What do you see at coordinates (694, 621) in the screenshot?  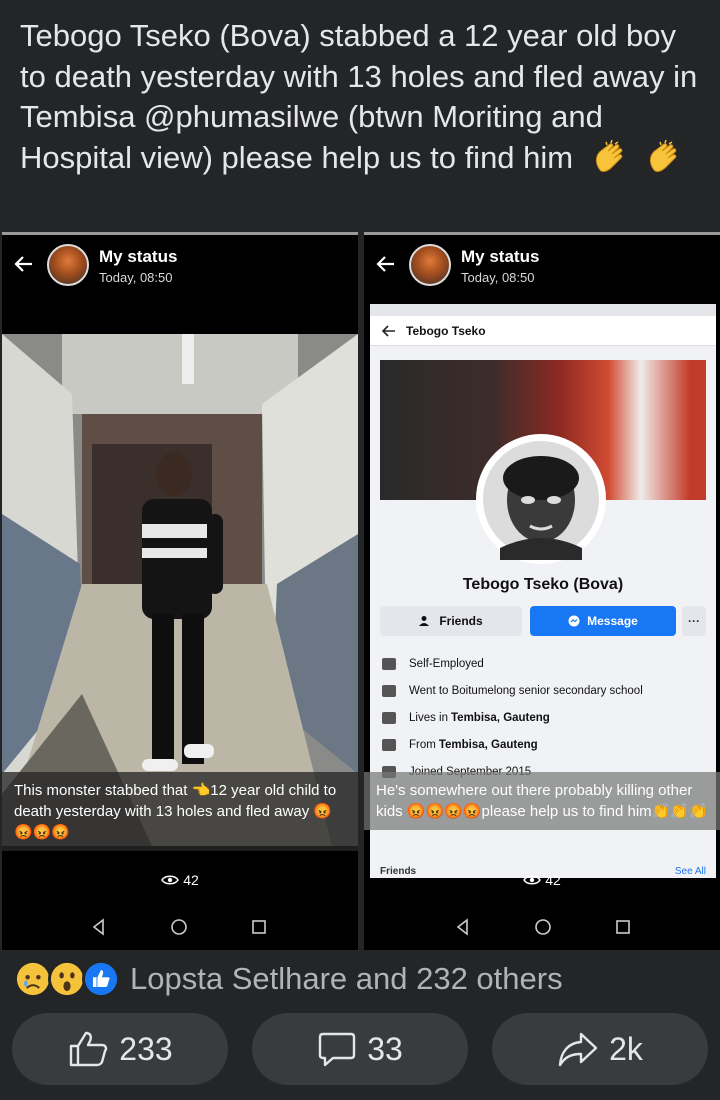 I see `fb-more-button: ···` at bounding box center [694, 621].